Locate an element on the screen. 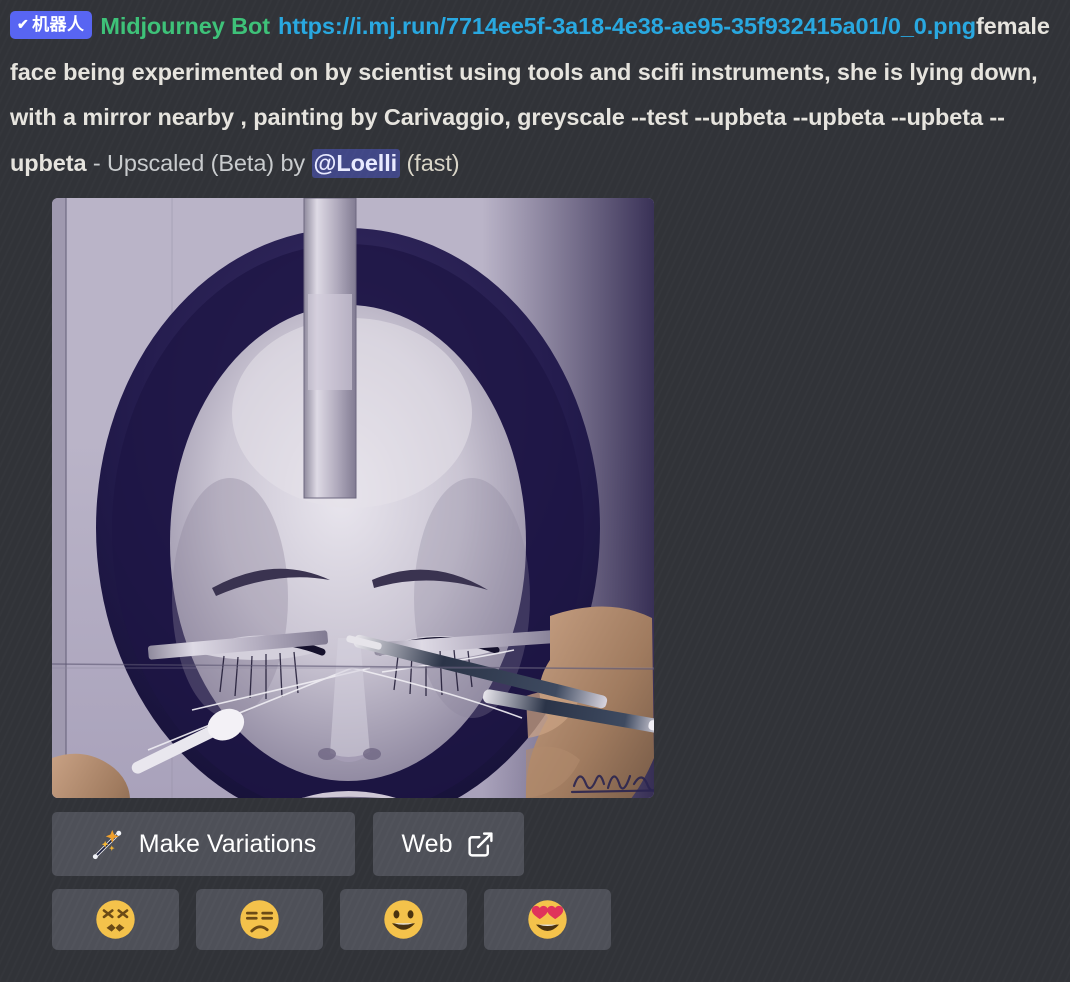  heart-eyes-face-emoji is located at coordinates (547, 919).